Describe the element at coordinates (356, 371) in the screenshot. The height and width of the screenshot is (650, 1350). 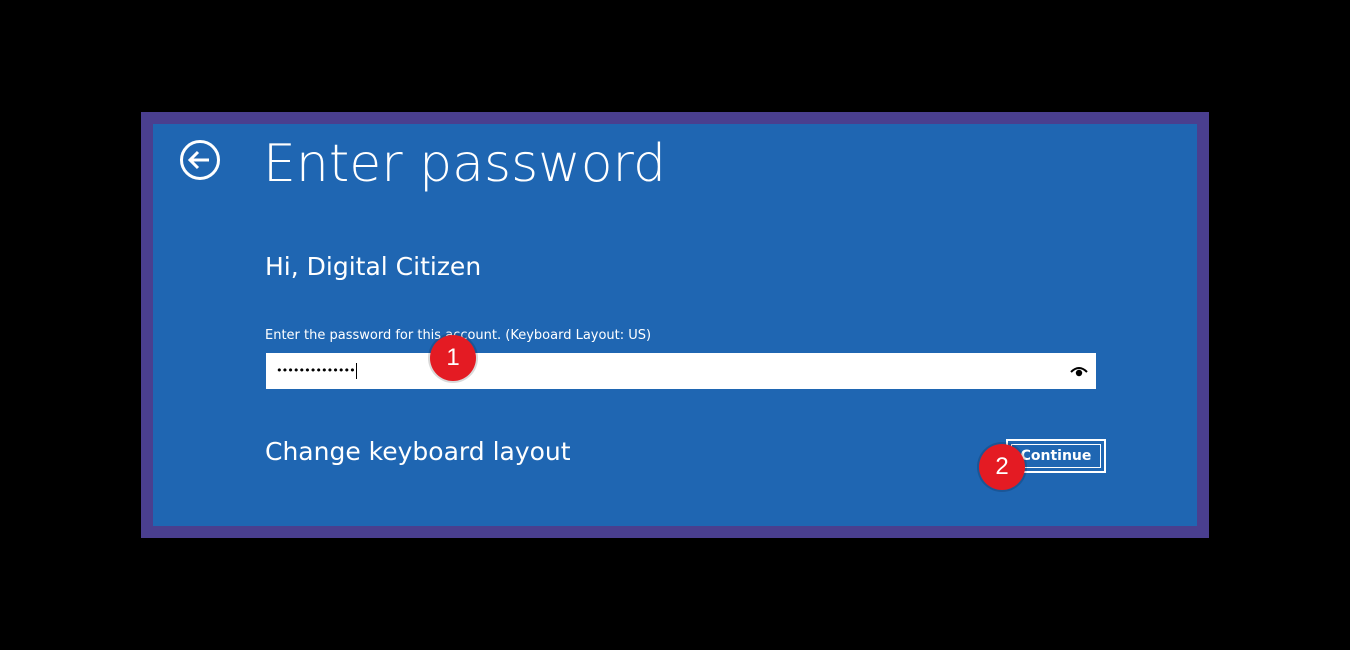
I see `text-caret` at that location.